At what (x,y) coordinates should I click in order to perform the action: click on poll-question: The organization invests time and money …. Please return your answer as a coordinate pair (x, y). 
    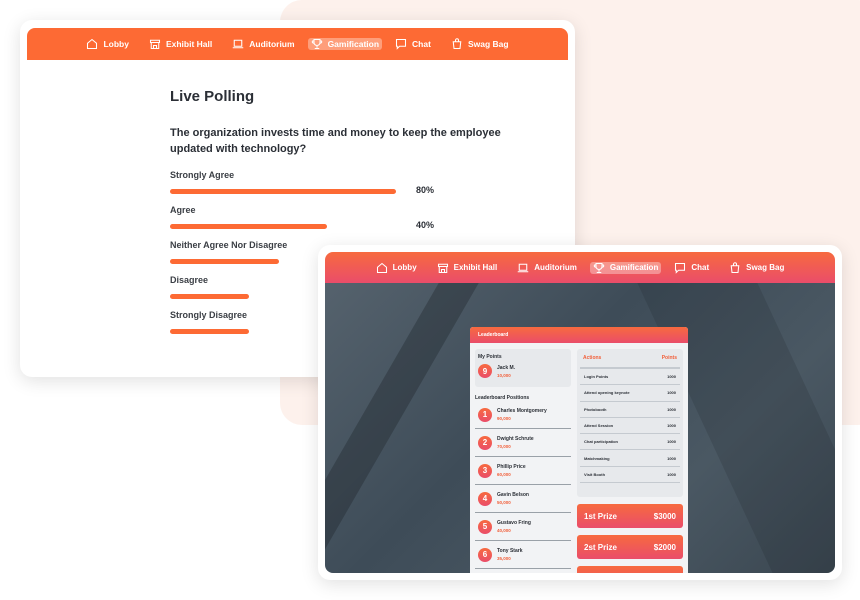
    Looking at the image, I should click on (335, 141).